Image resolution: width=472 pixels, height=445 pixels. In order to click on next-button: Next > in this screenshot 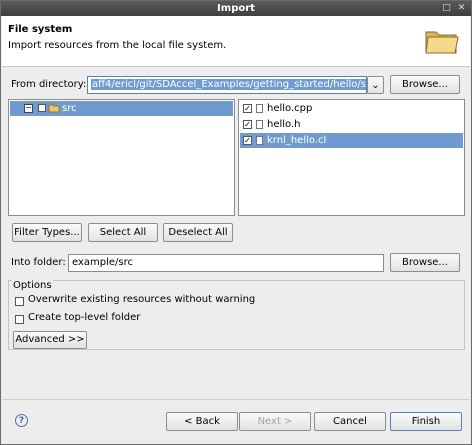, I will do `click(275, 421)`.